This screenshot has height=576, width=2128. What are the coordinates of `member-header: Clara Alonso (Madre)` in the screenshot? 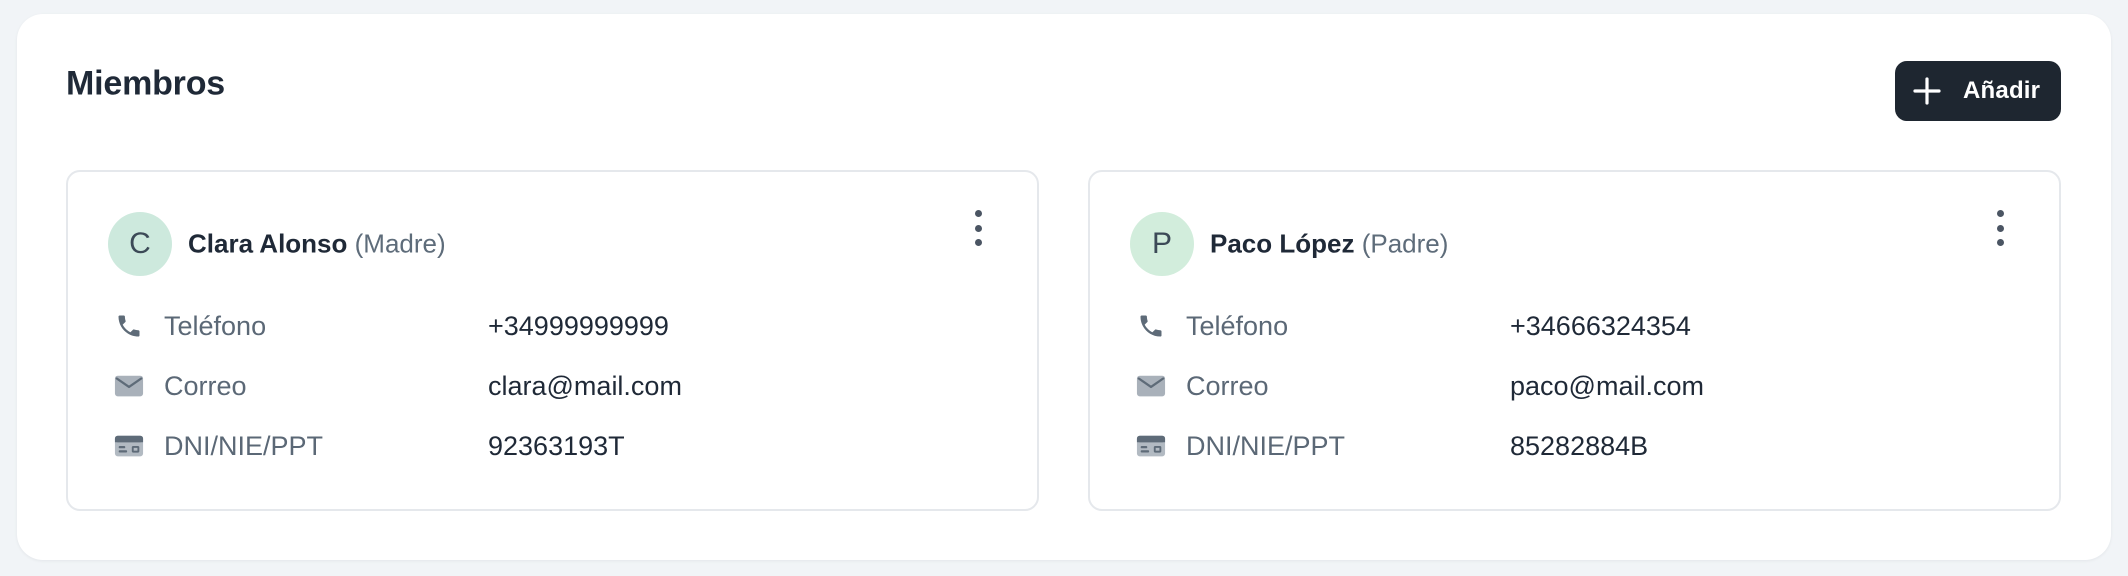 It's located at (317, 244).